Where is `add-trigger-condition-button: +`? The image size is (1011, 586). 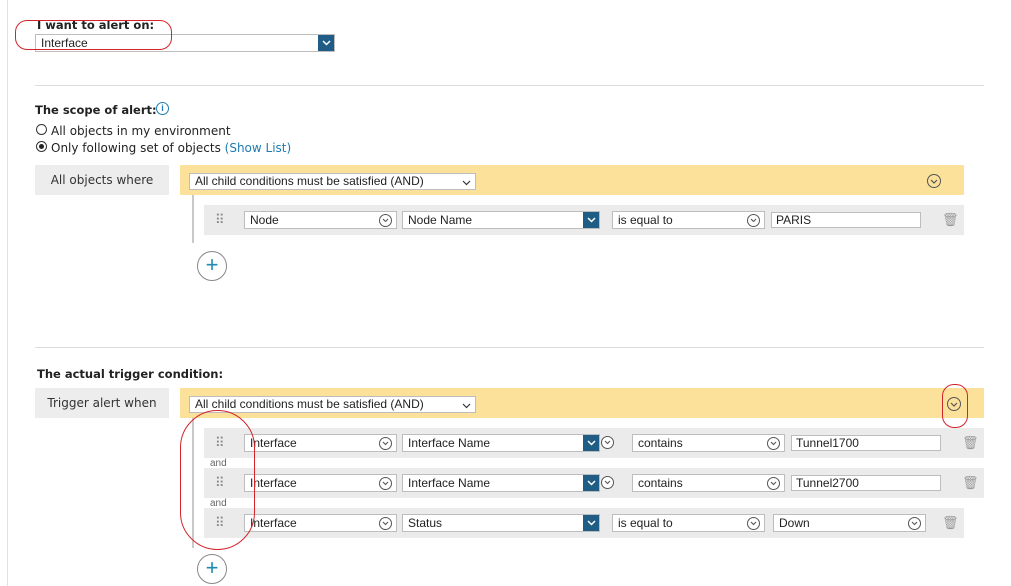
add-trigger-condition-button: + is located at coordinates (212, 569).